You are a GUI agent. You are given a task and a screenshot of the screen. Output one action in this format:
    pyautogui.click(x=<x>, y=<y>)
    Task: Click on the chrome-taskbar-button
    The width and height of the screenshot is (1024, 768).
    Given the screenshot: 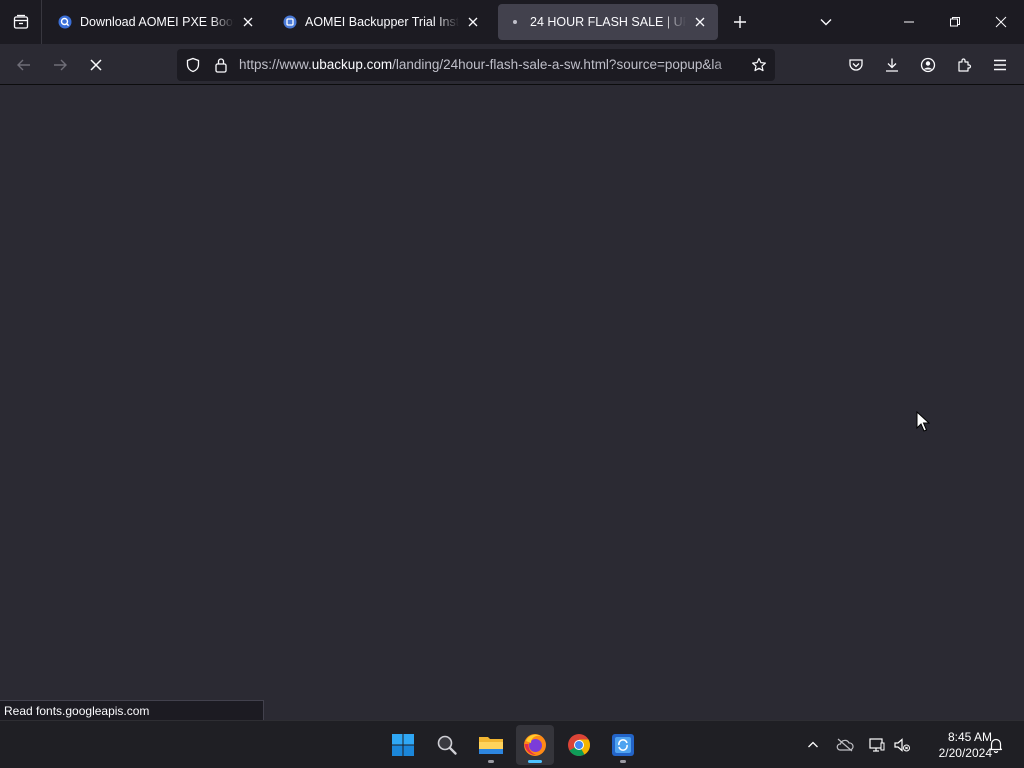 What is the action you would take?
    pyautogui.click(x=579, y=745)
    